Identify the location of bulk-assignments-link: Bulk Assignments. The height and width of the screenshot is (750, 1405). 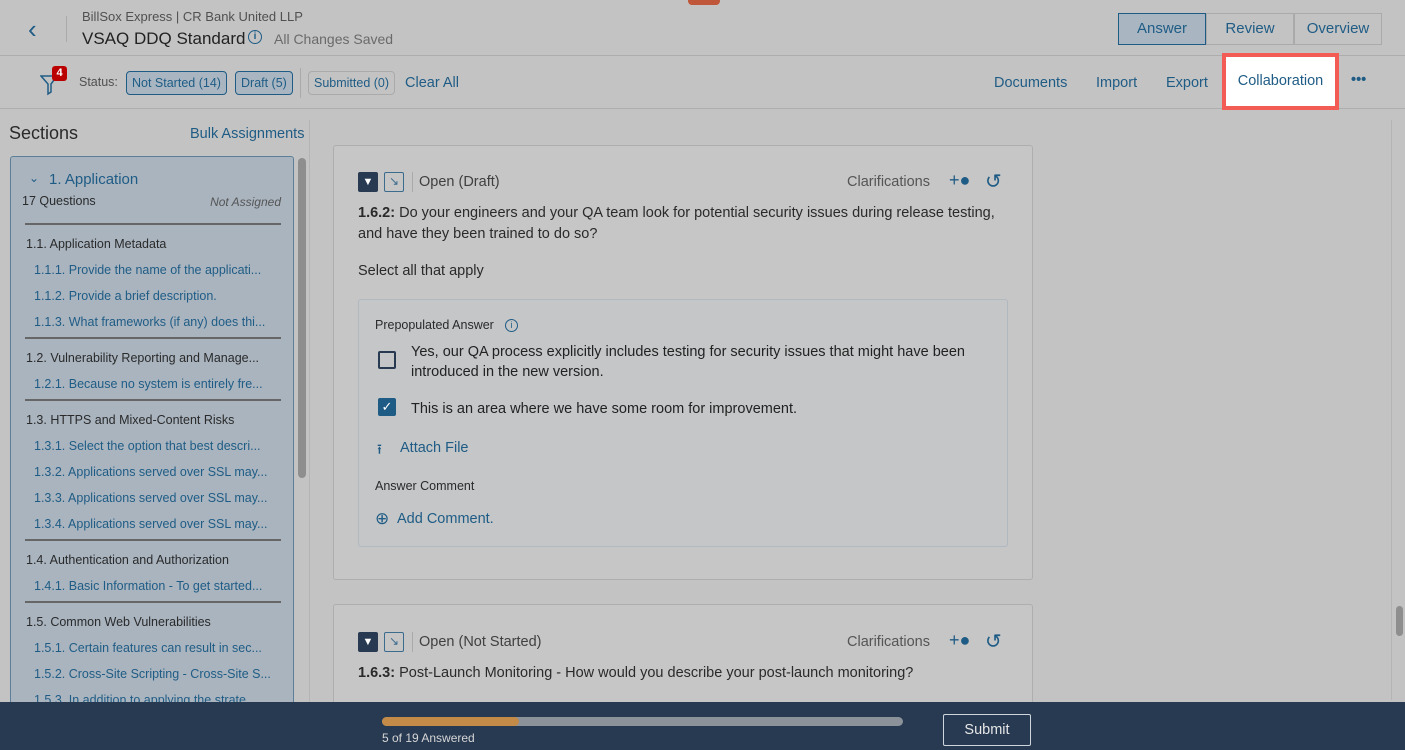
(247, 134).